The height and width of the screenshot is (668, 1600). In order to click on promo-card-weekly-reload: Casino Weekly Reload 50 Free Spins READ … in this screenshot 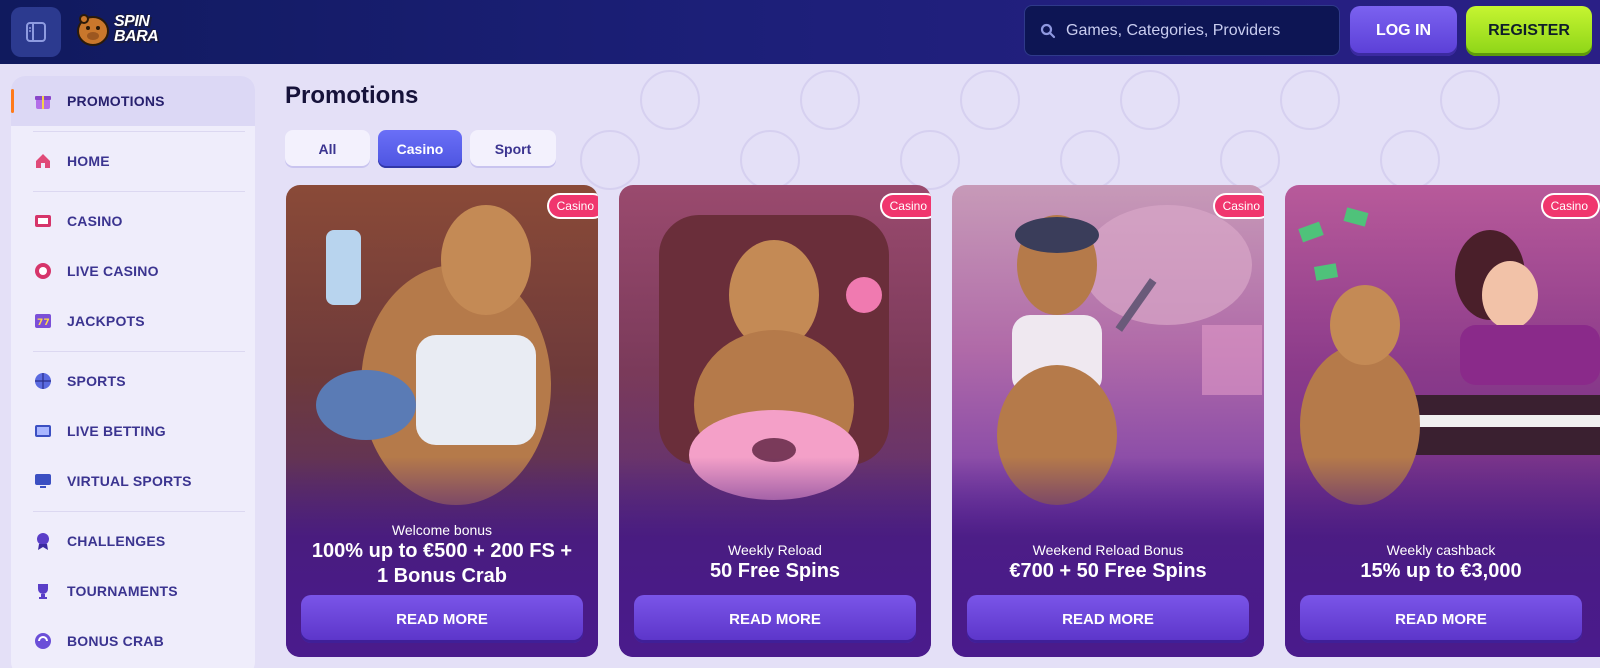, I will do `click(775, 421)`.